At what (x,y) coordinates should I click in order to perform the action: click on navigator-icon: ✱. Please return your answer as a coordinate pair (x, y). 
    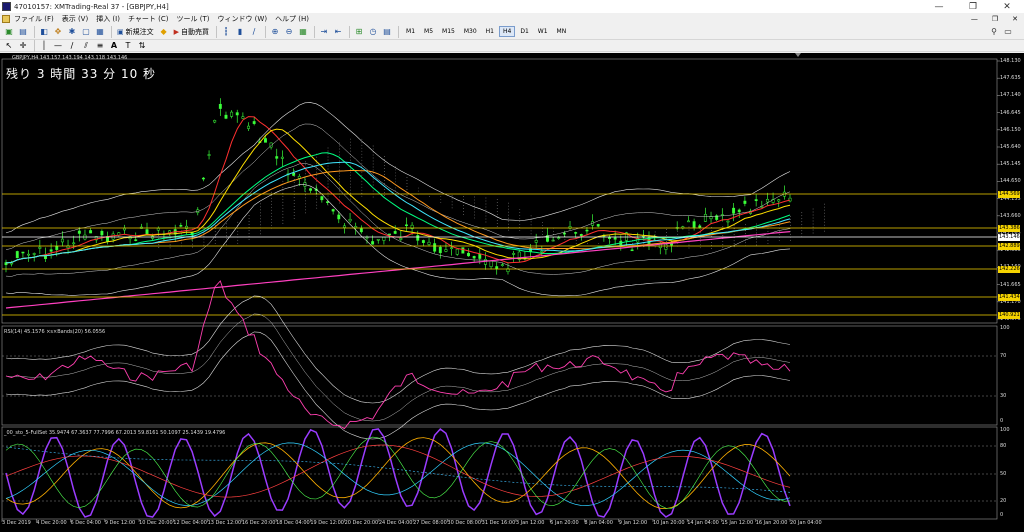
    Looking at the image, I should click on (72, 32).